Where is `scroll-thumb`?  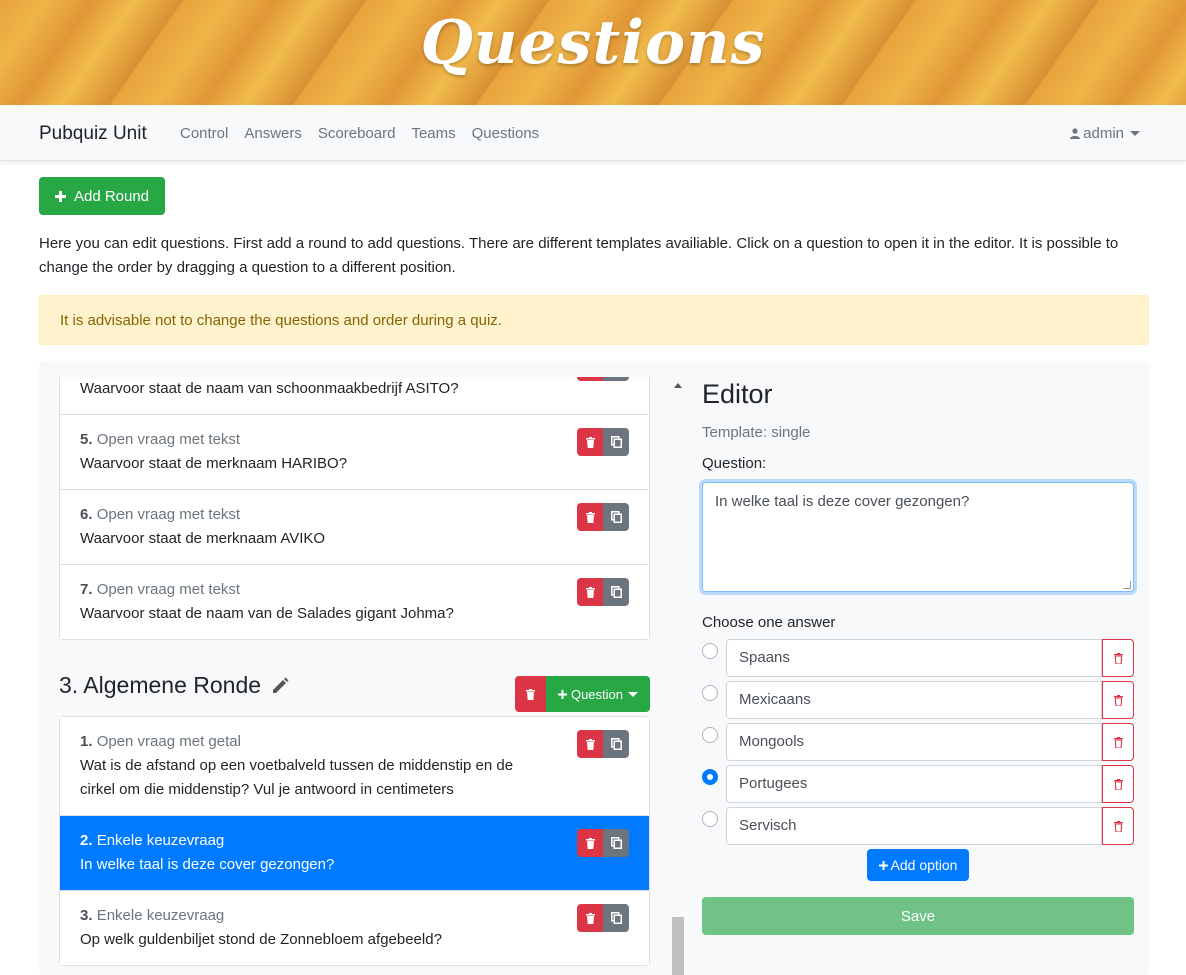 scroll-thumb is located at coordinates (678, 946).